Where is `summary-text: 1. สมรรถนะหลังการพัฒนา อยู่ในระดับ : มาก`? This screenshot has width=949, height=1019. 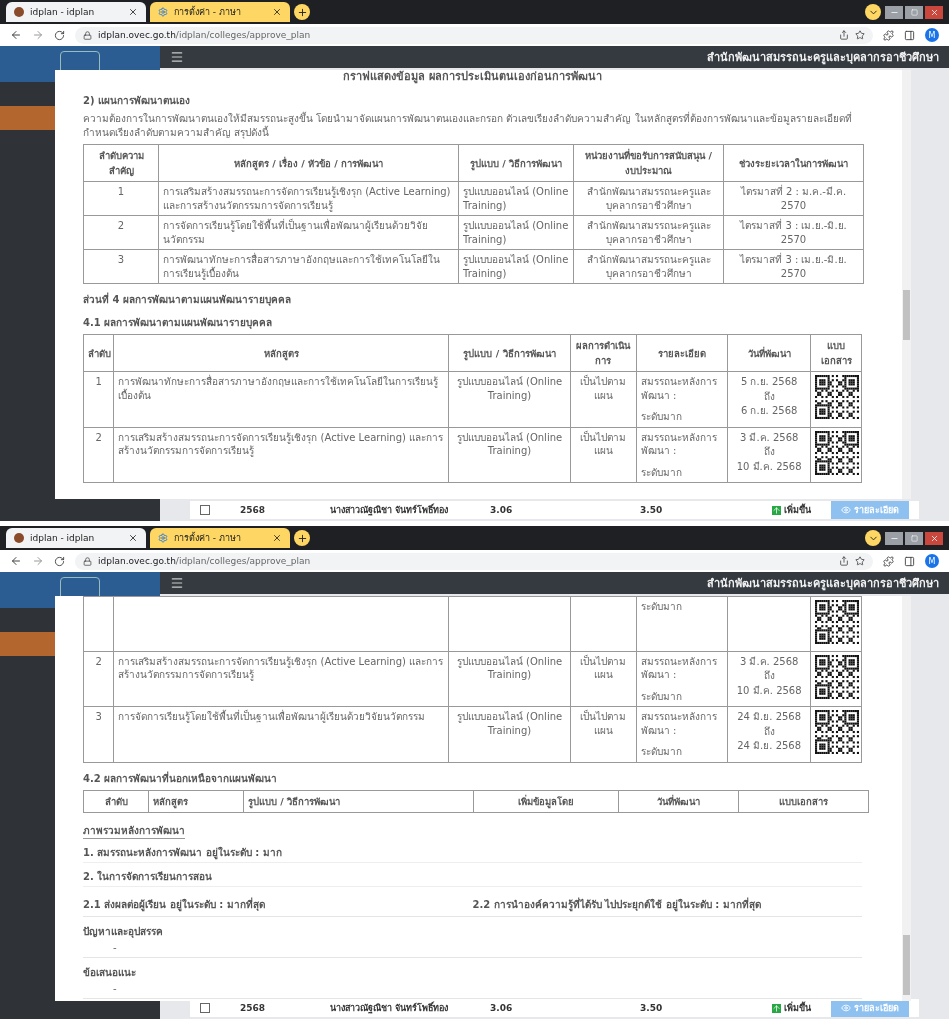 summary-text: 1. สมรรถนะหลังการพัฒนา อยู่ในระดับ : มาก is located at coordinates (472, 852).